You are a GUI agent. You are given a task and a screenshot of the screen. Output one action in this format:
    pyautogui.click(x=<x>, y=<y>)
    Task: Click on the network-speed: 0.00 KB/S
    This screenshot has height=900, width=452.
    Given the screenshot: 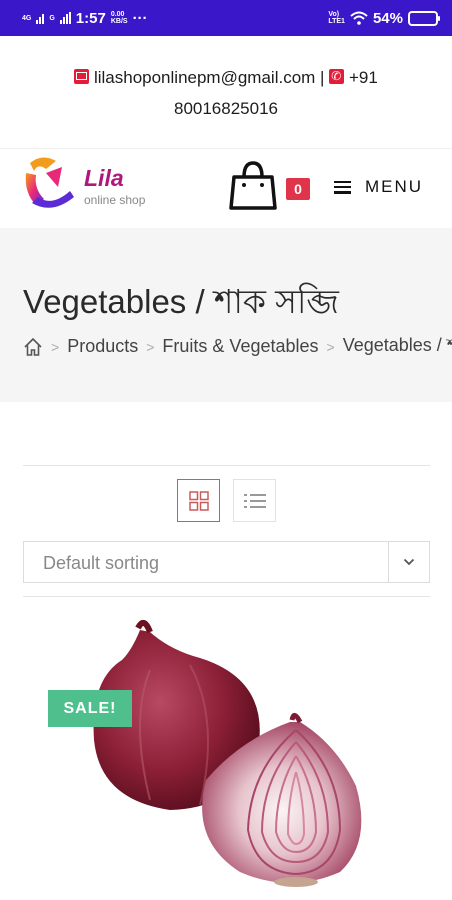 What is the action you would take?
    pyautogui.click(x=119, y=18)
    